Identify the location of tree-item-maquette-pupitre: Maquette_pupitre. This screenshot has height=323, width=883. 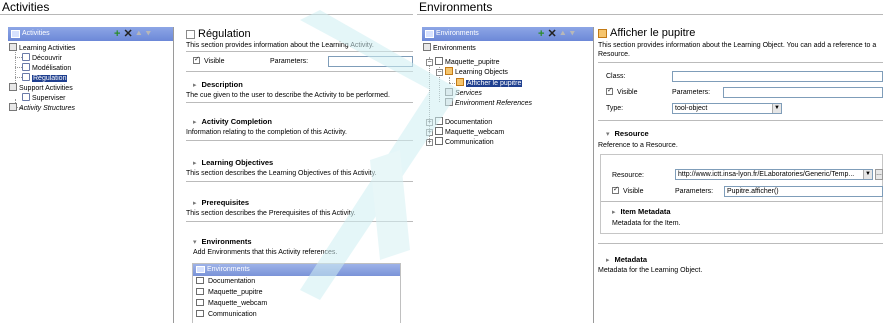
(467, 62).